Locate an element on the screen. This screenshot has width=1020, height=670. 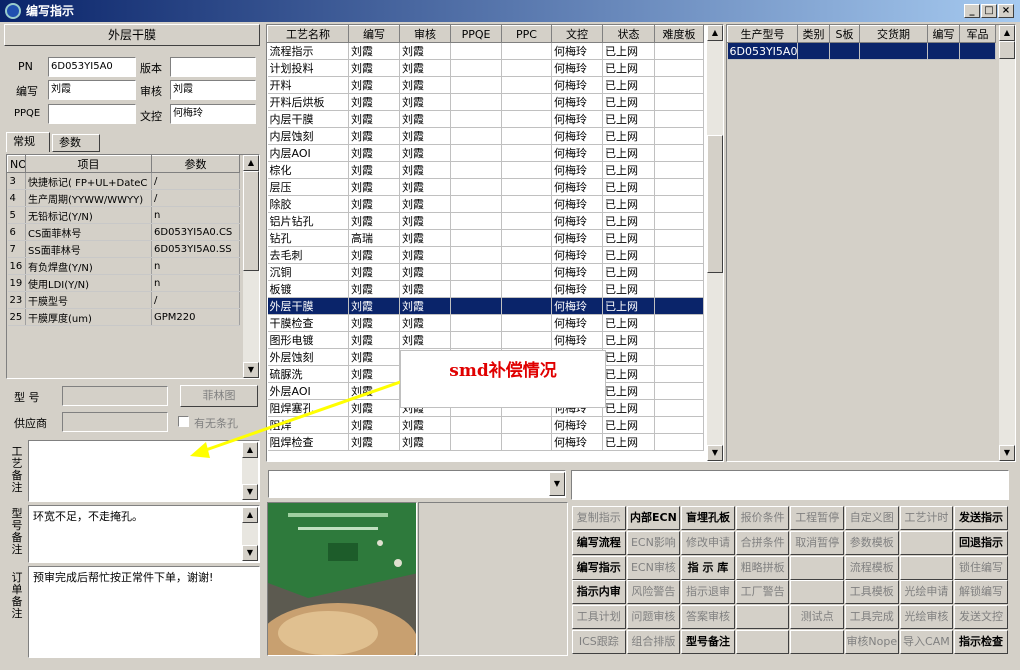
action-button: 复制指示 is located at coordinates (599, 518).